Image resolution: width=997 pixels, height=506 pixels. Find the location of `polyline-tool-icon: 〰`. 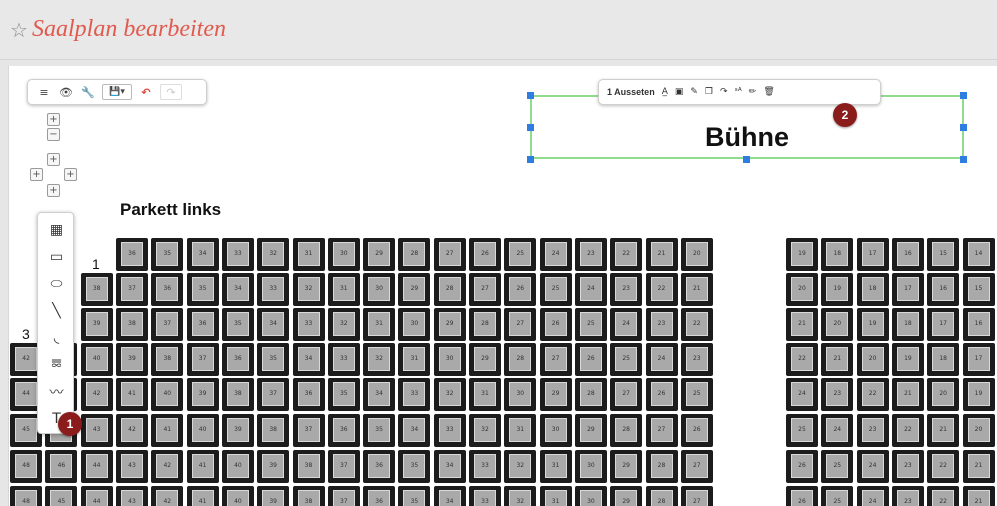

polyline-tool-icon: 〰 is located at coordinates (56, 392).